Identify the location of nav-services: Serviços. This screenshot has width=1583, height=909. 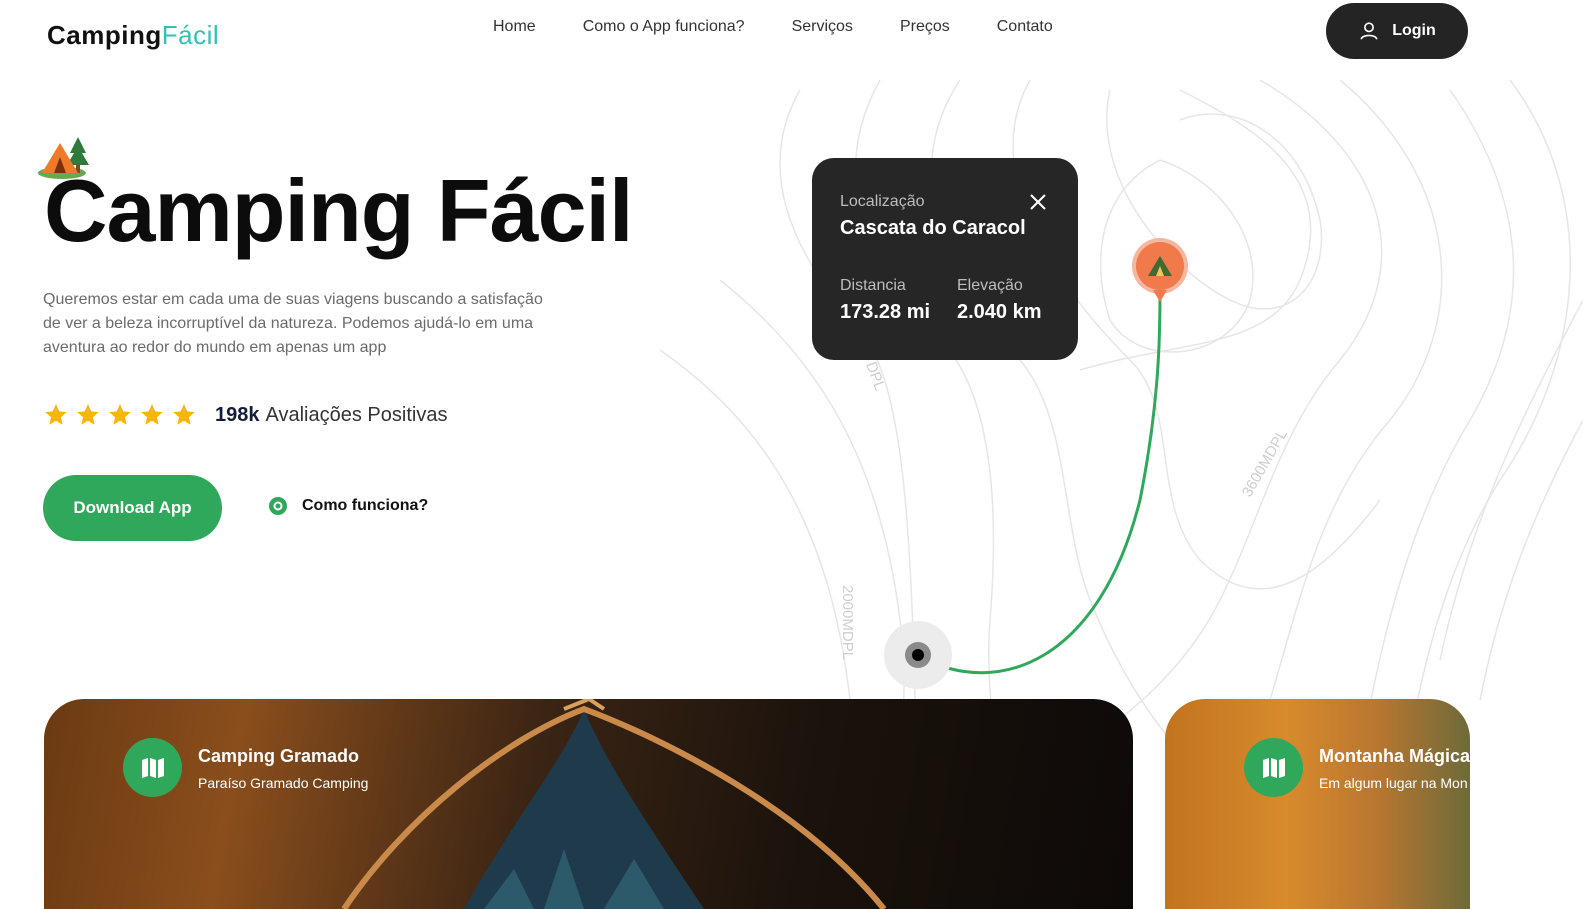
(822, 27).